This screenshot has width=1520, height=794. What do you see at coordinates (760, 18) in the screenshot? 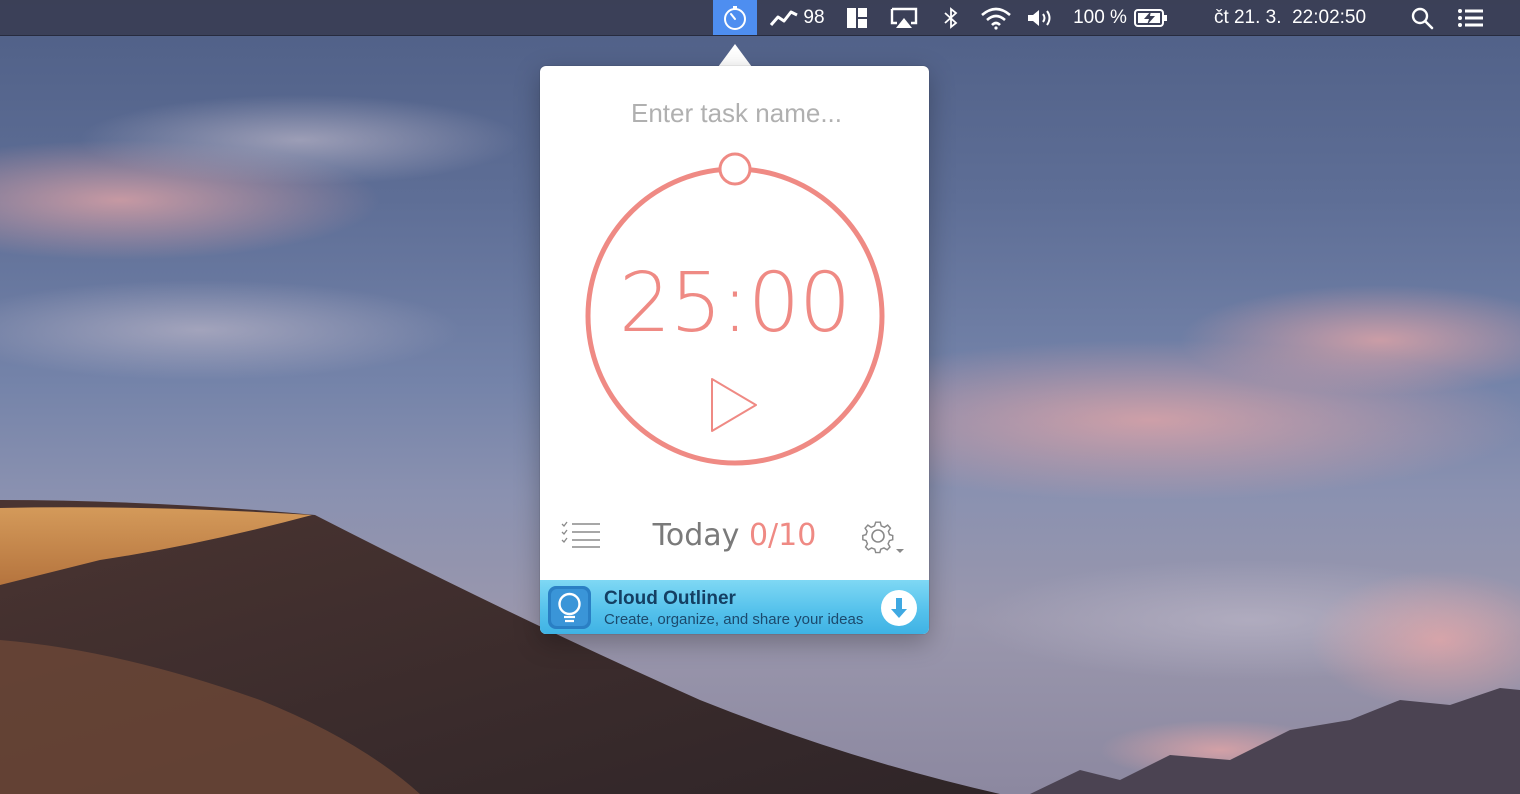
I see `menu-bar: 98 100 % čt 21. 3. 22:02:50` at bounding box center [760, 18].